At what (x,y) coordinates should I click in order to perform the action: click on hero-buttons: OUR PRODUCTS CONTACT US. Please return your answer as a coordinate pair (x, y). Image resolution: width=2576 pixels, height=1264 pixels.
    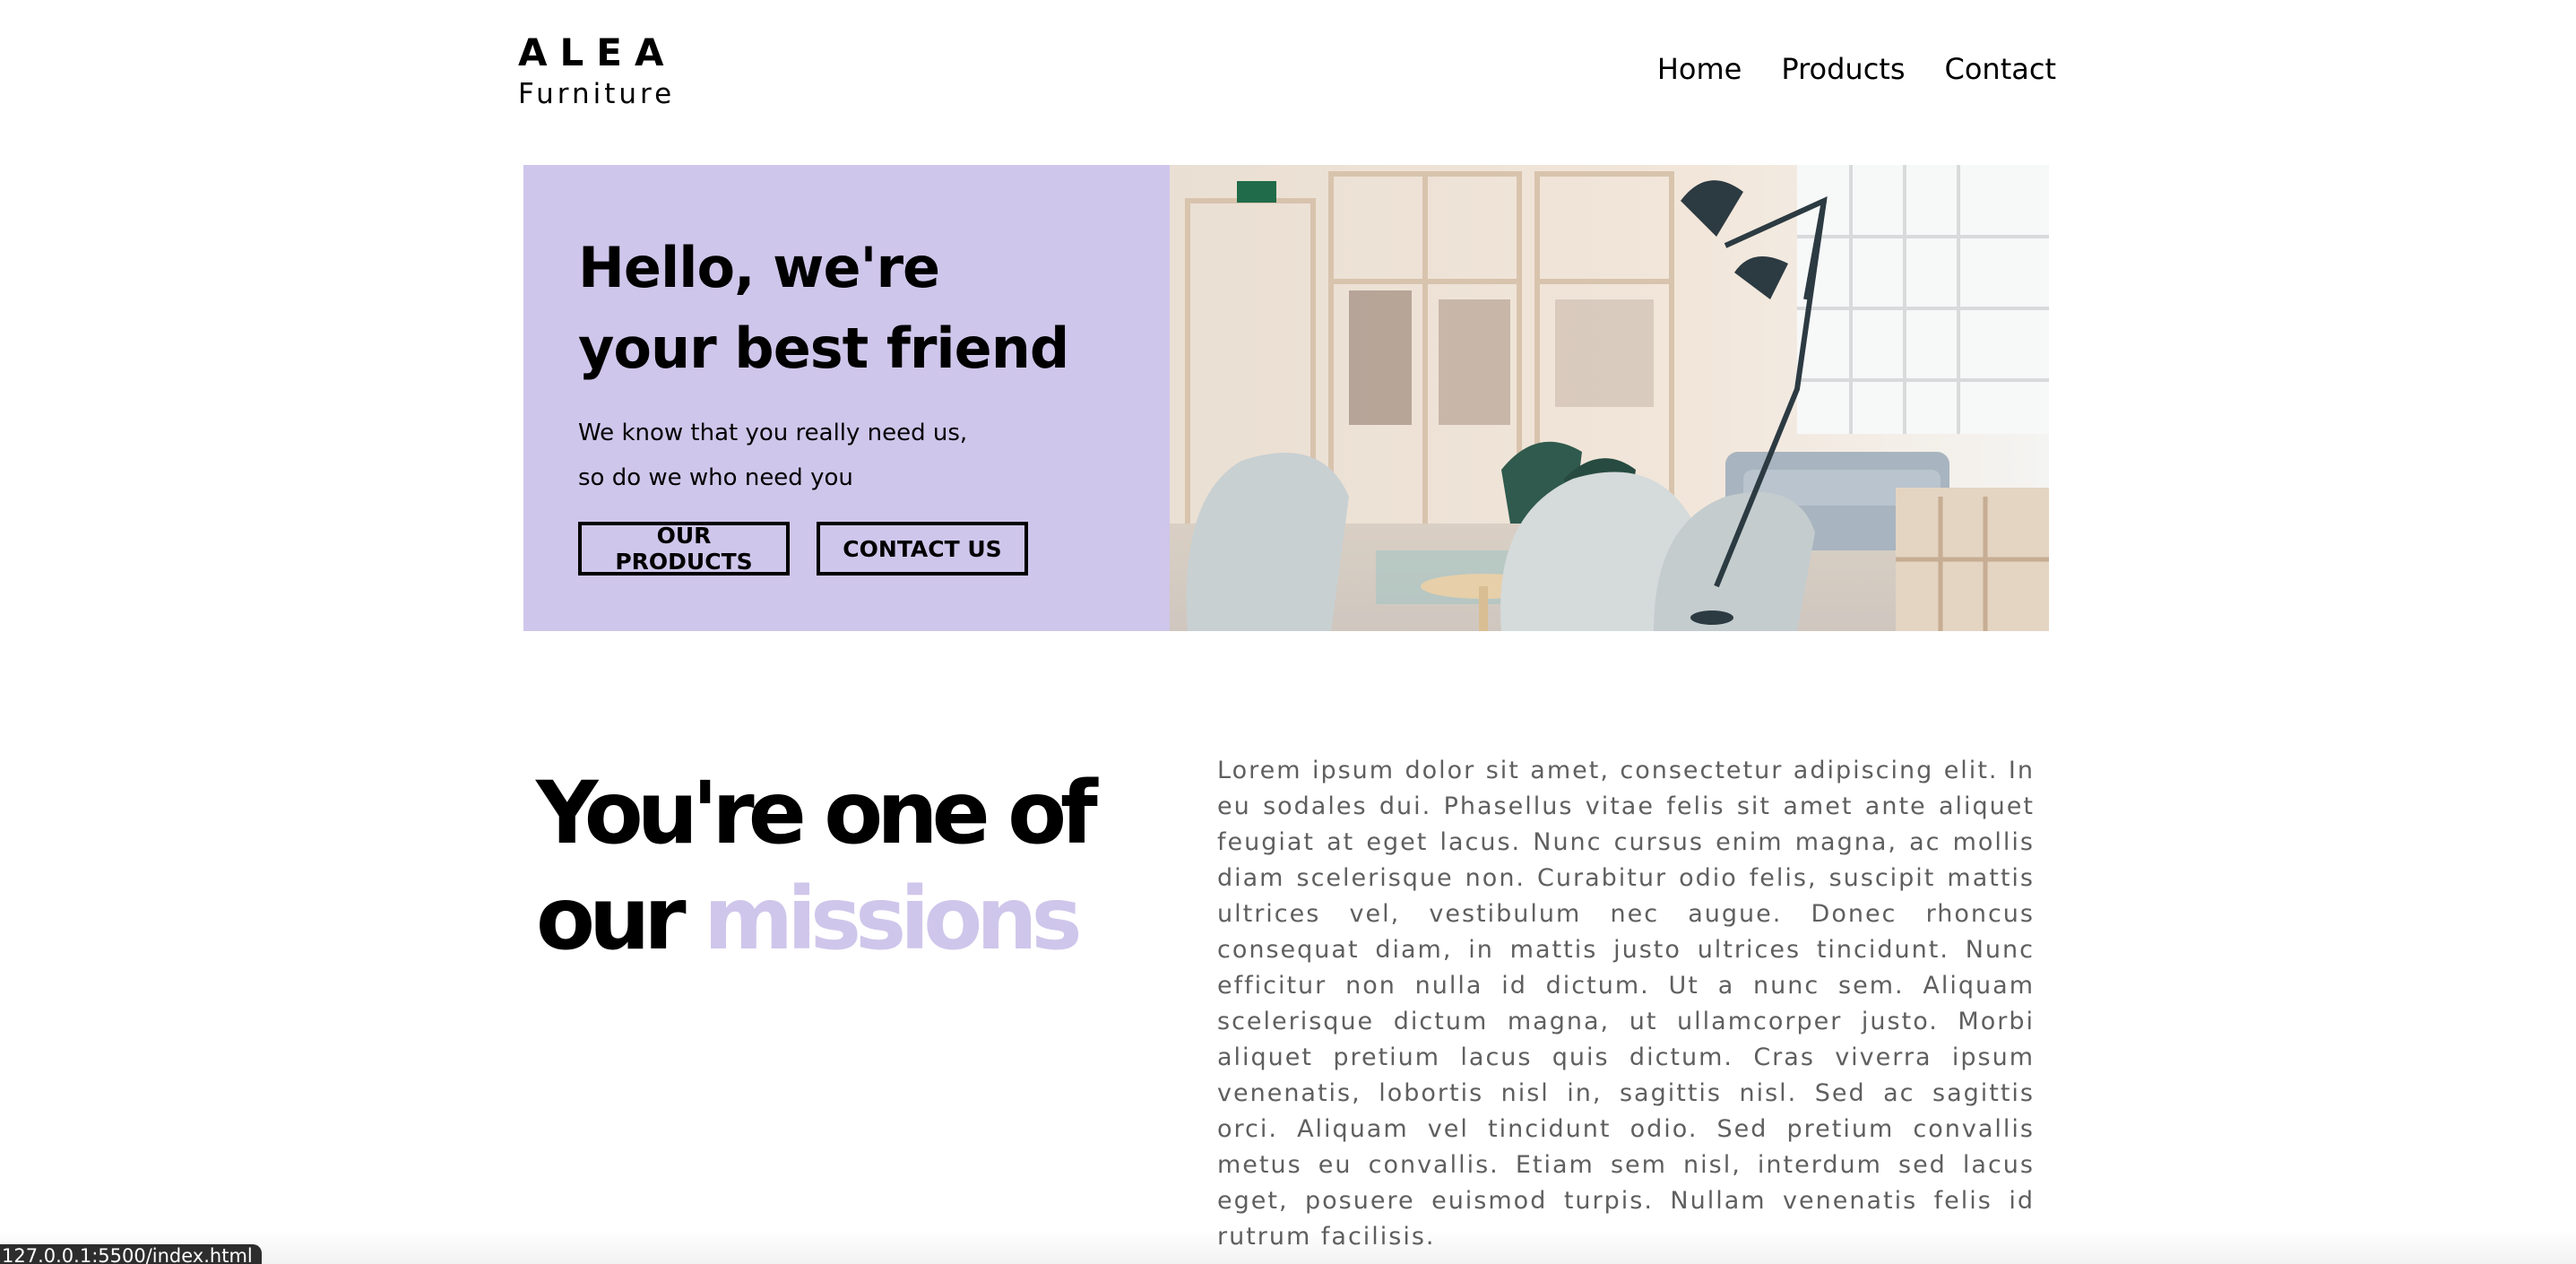
    Looking at the image, I should click on (874, 549).